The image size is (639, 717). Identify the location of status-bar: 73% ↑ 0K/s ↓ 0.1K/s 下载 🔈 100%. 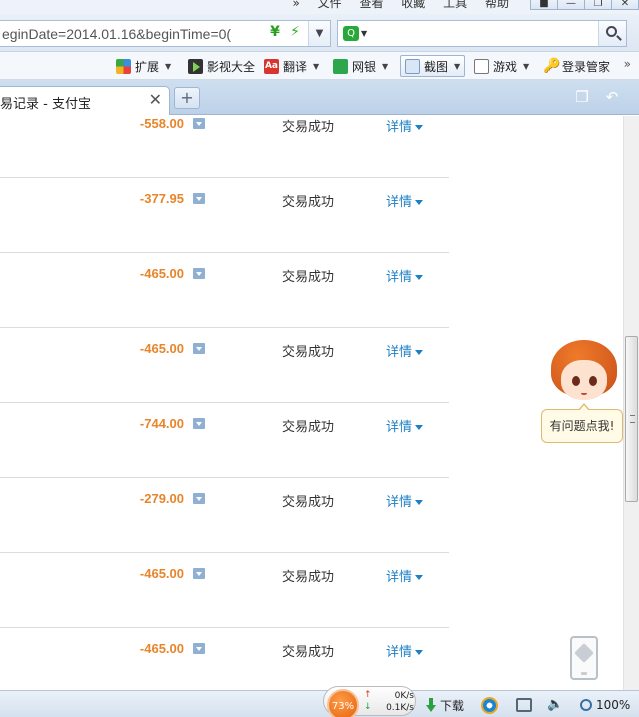
(319, 701).